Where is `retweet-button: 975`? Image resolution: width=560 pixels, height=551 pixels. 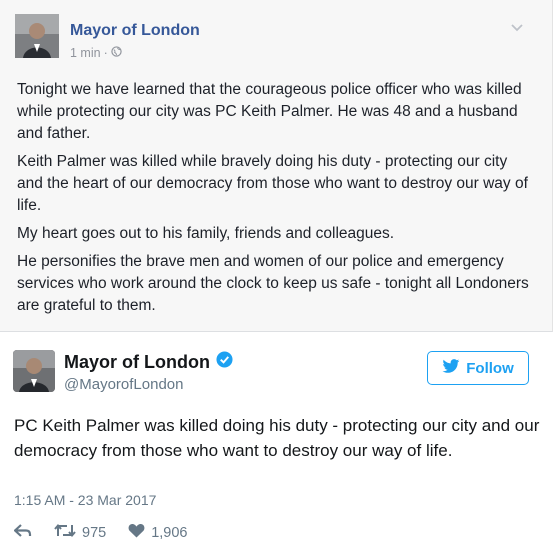 retweet-button: 975 is located at coordinates (80, 532).